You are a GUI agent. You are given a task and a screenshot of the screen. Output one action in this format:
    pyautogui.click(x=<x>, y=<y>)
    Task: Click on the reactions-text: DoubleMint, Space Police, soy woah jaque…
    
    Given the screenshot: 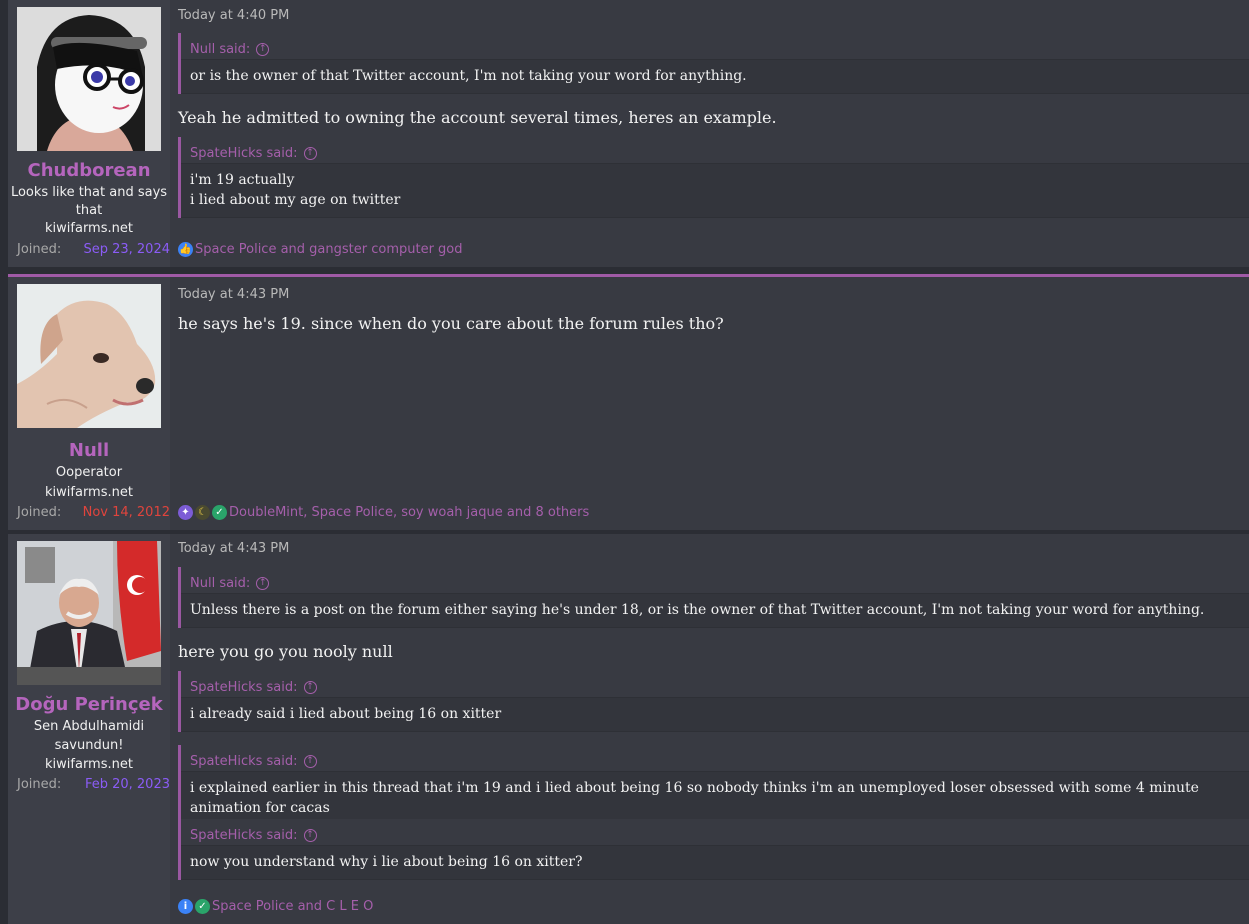 What is the action you would take?
    pyautogui.click(x=409, y=512)
    